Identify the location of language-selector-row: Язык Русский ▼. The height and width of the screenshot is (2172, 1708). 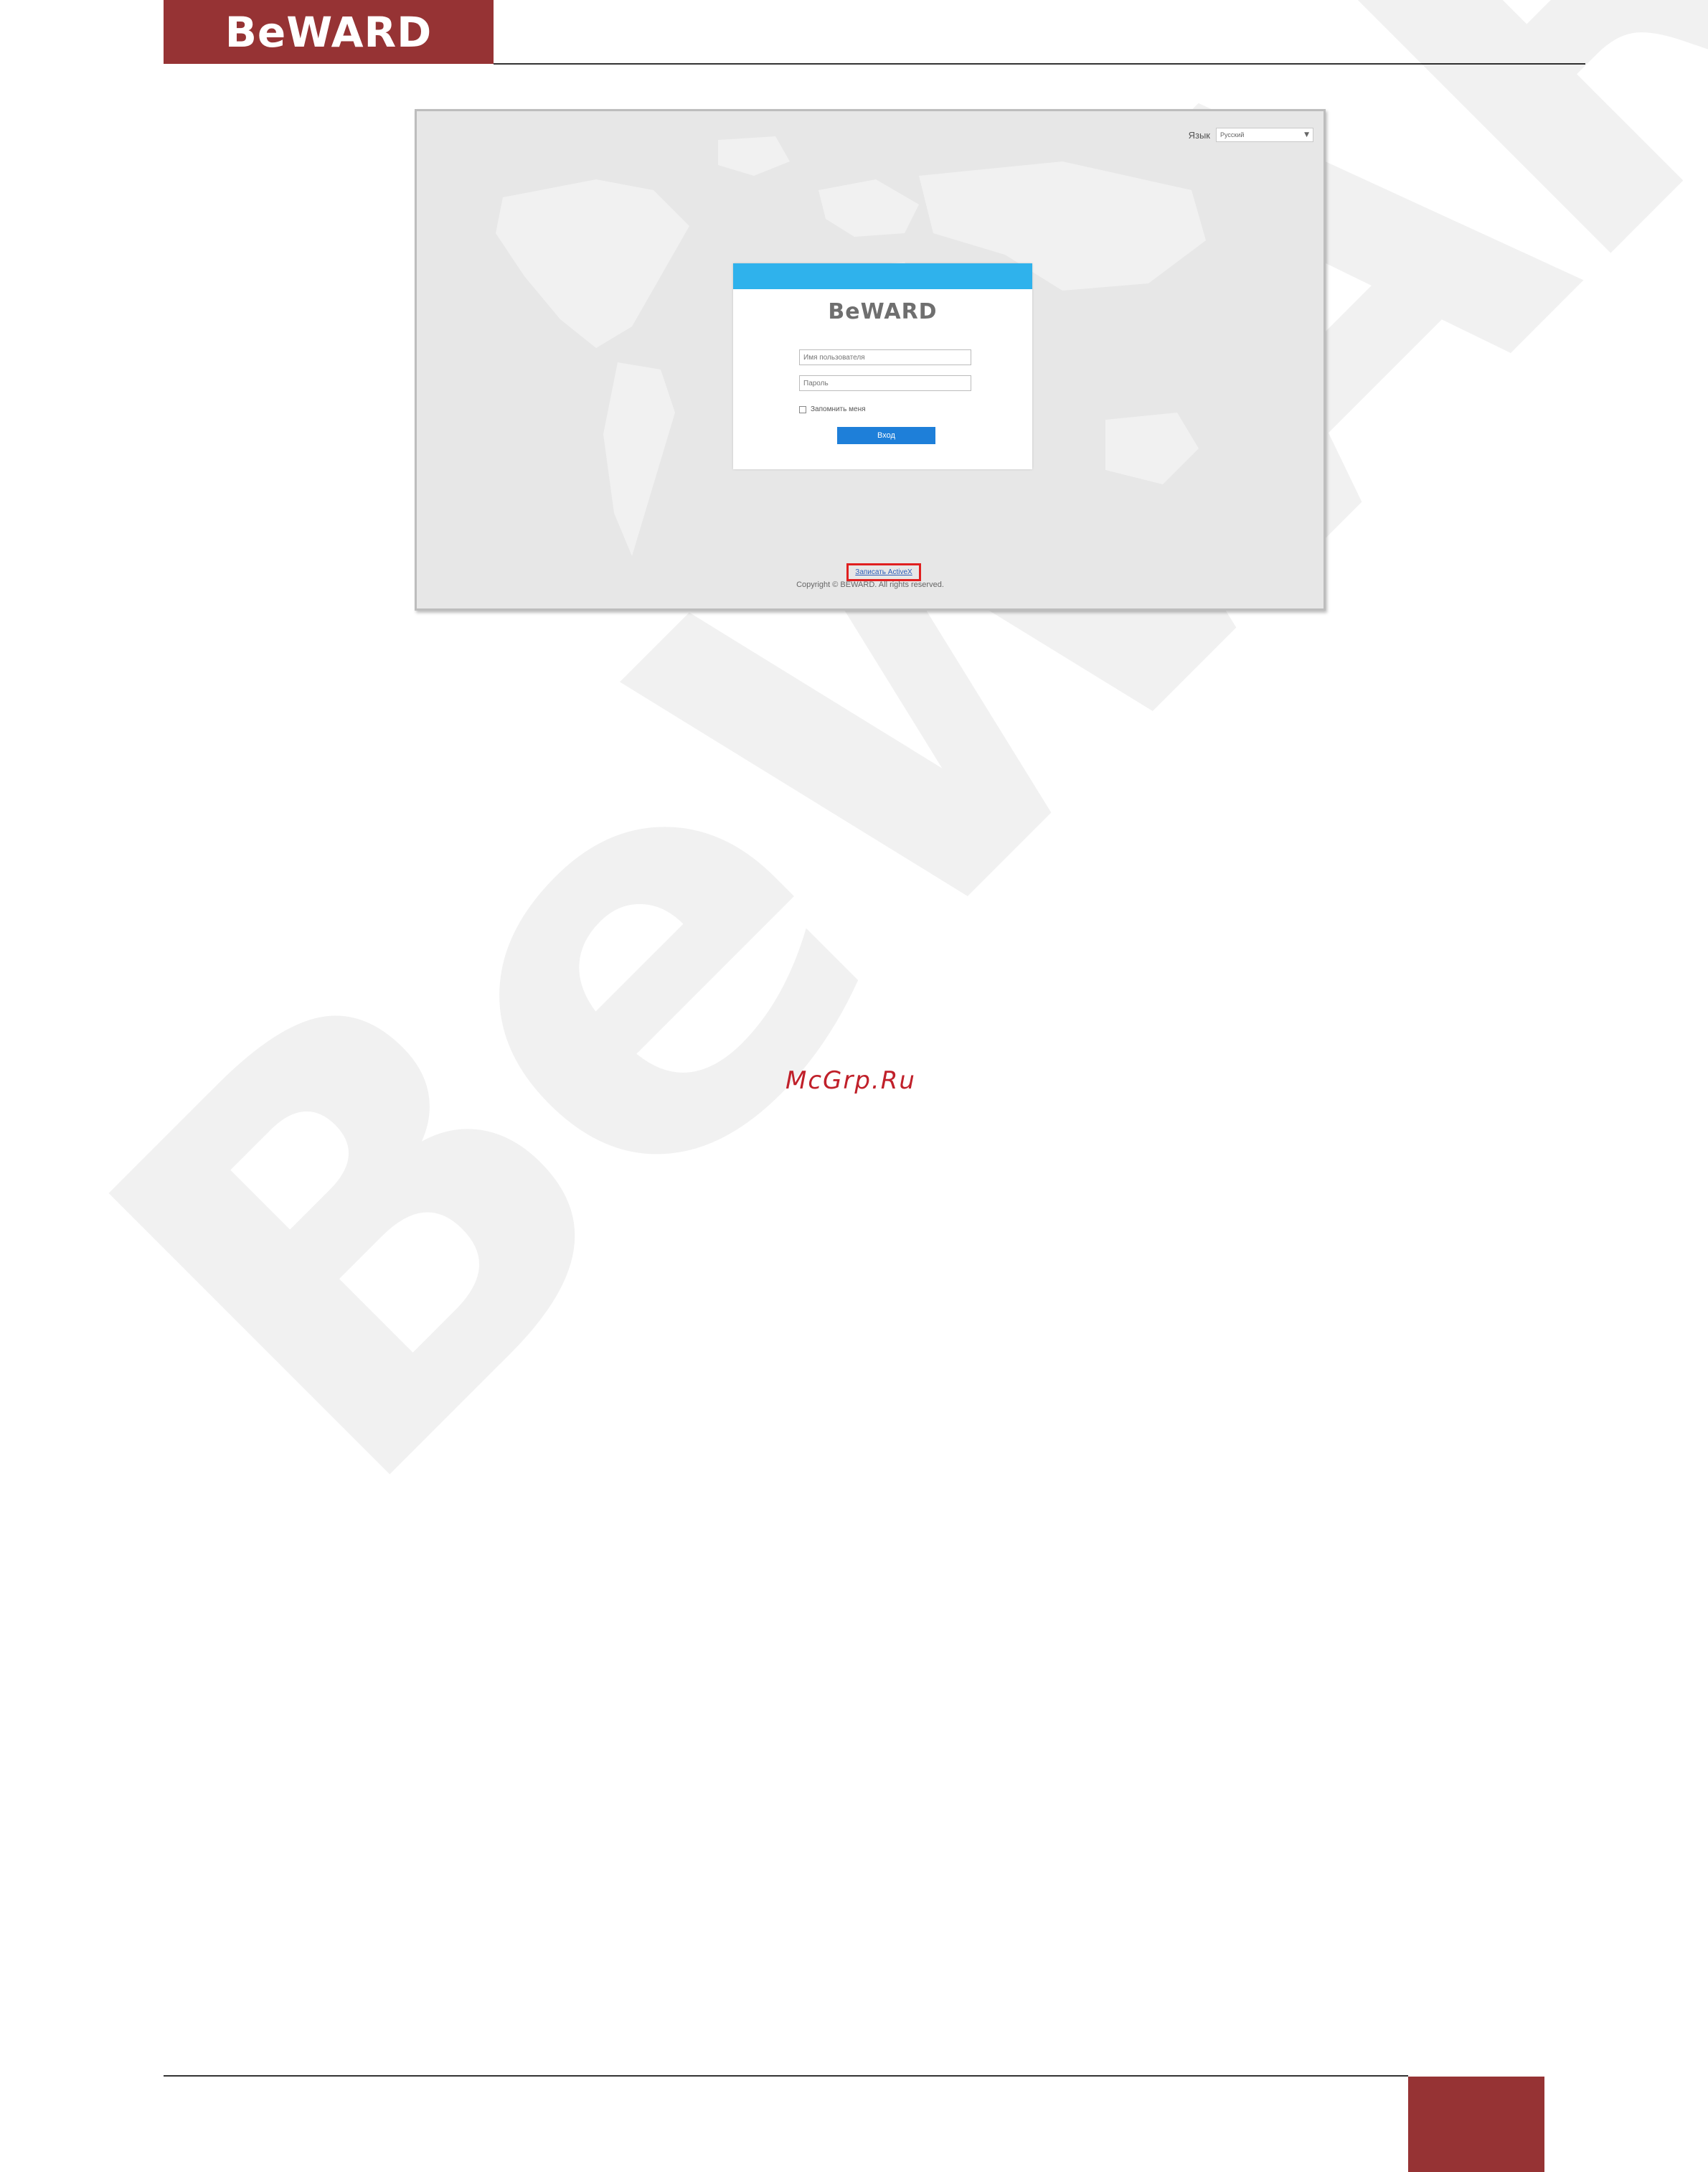
(1251, 135).